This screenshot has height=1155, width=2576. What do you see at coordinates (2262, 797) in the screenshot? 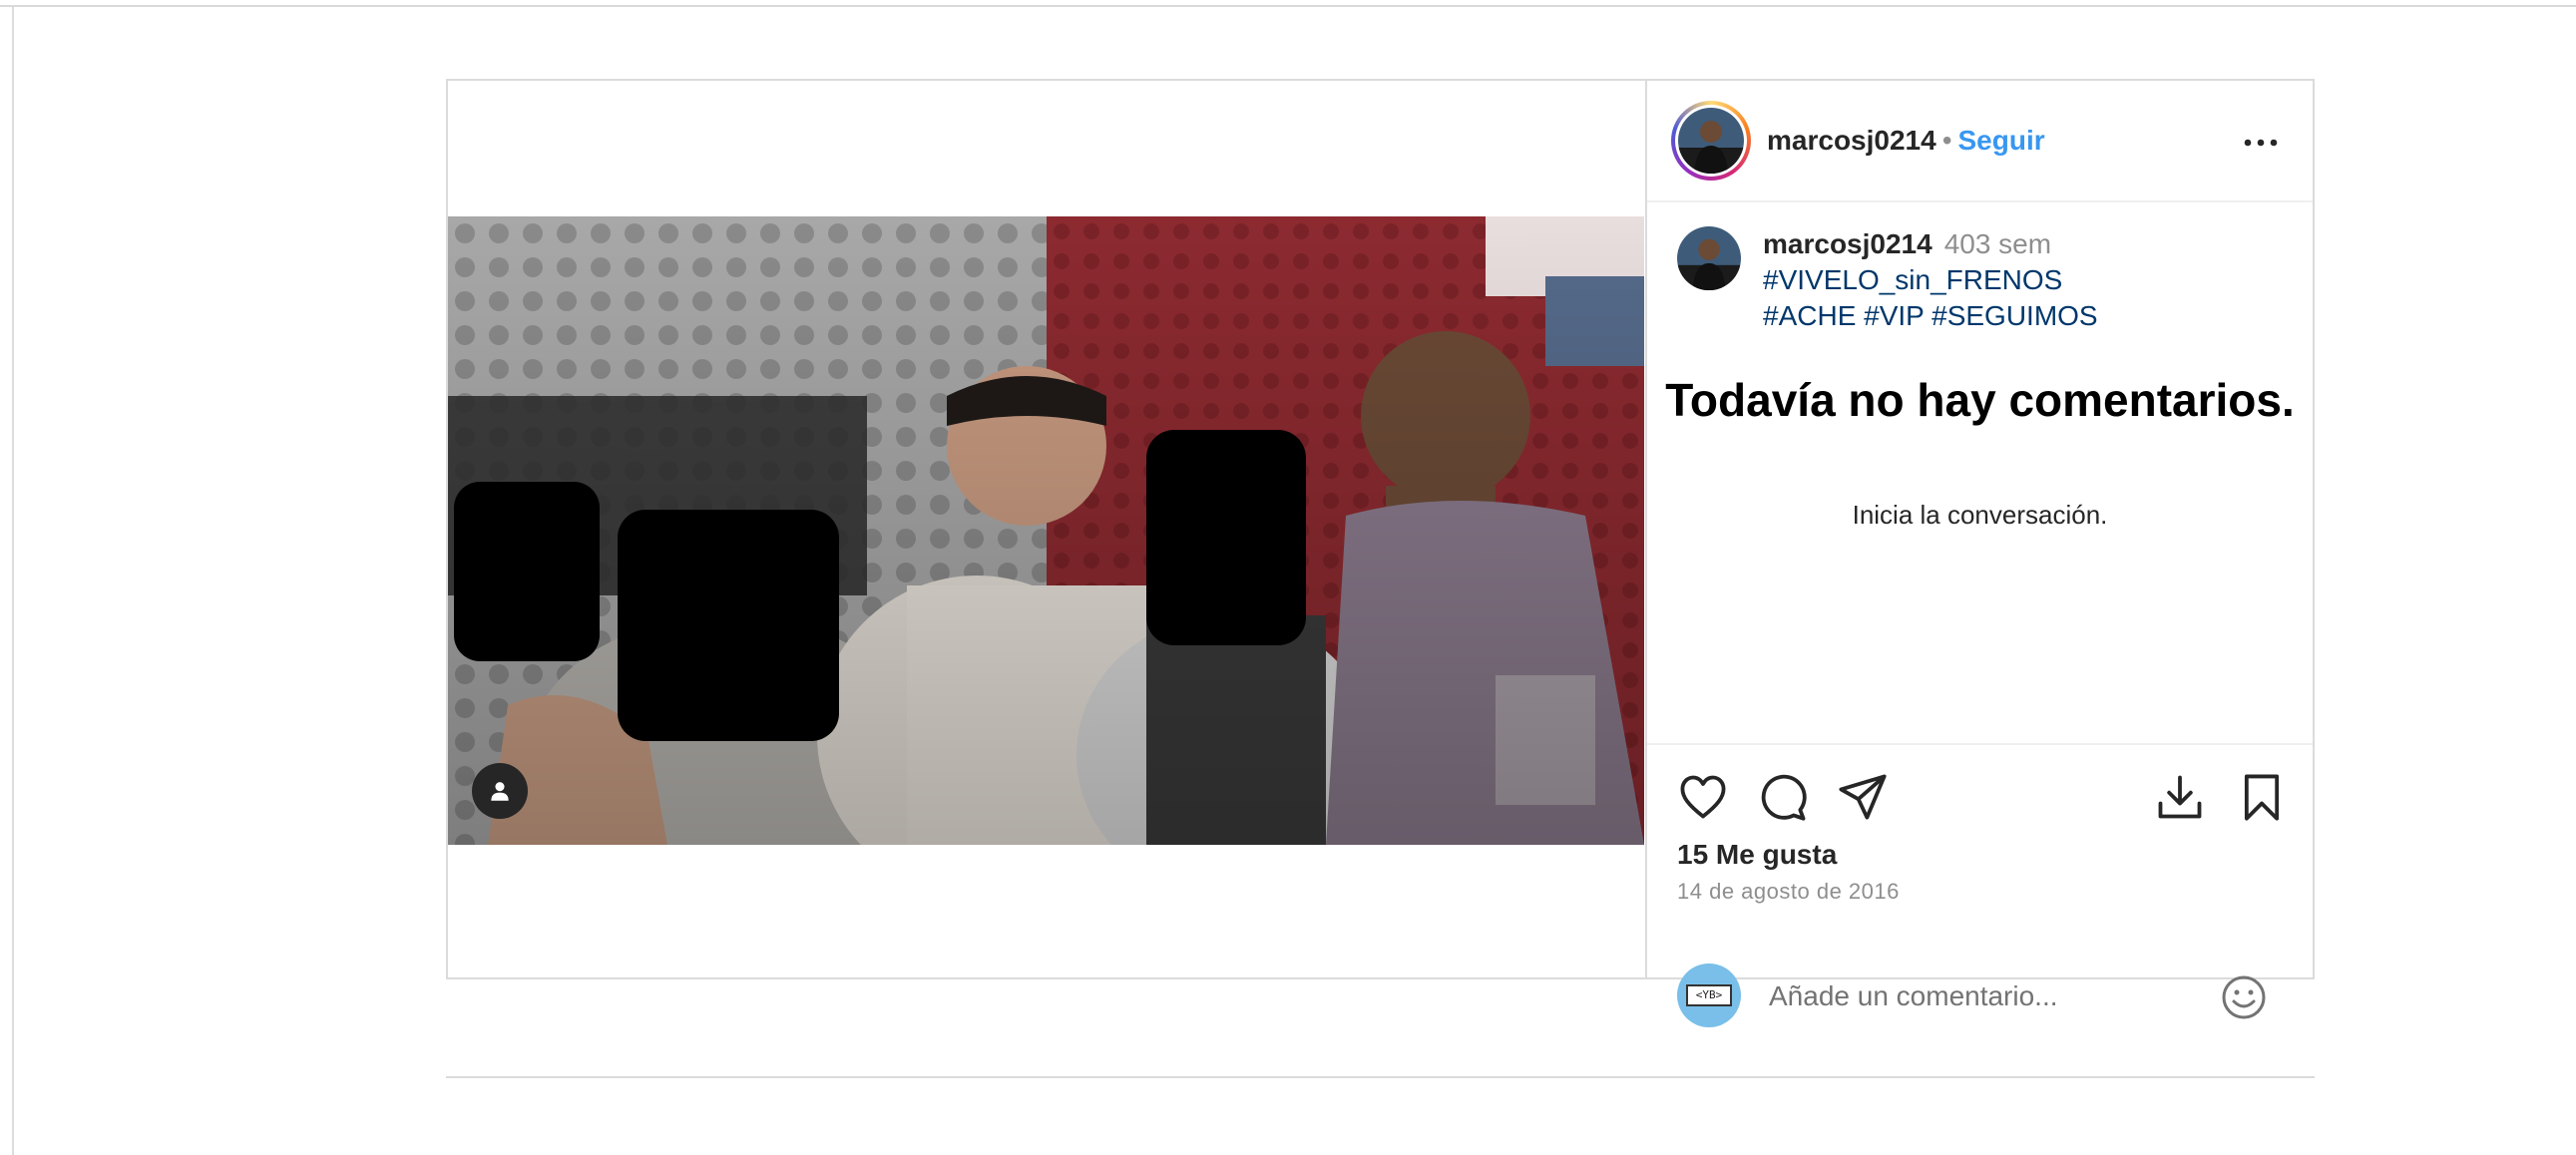
I see `bookmark-icon` at bounding box center [2262, 797].